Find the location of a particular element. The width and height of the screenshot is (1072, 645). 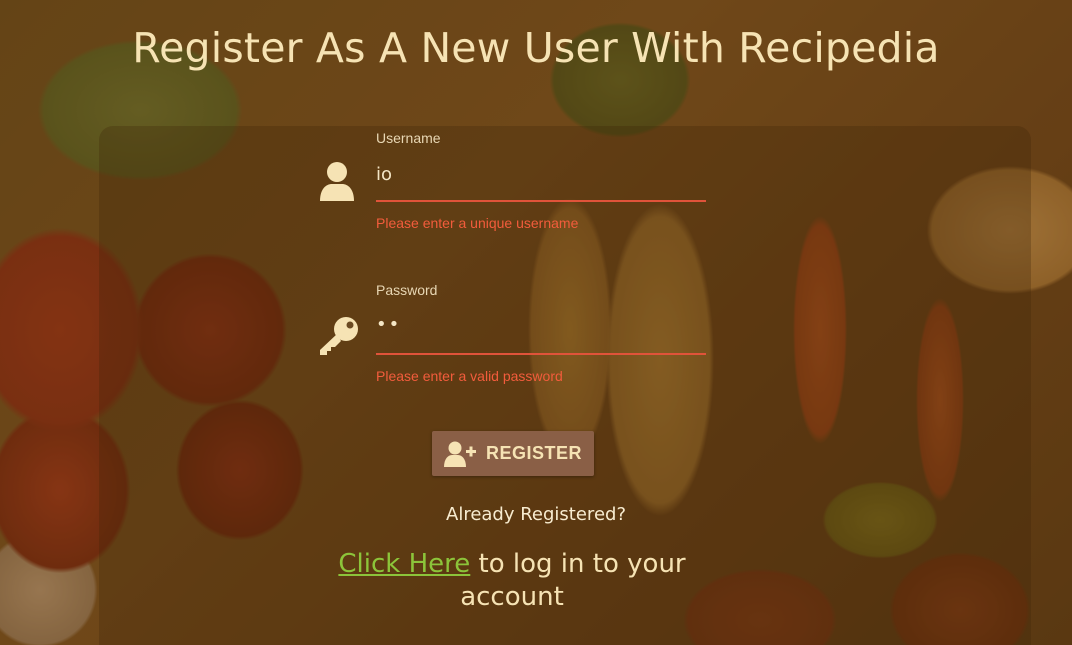

username-label: Username is located at coordinates (408, 138).